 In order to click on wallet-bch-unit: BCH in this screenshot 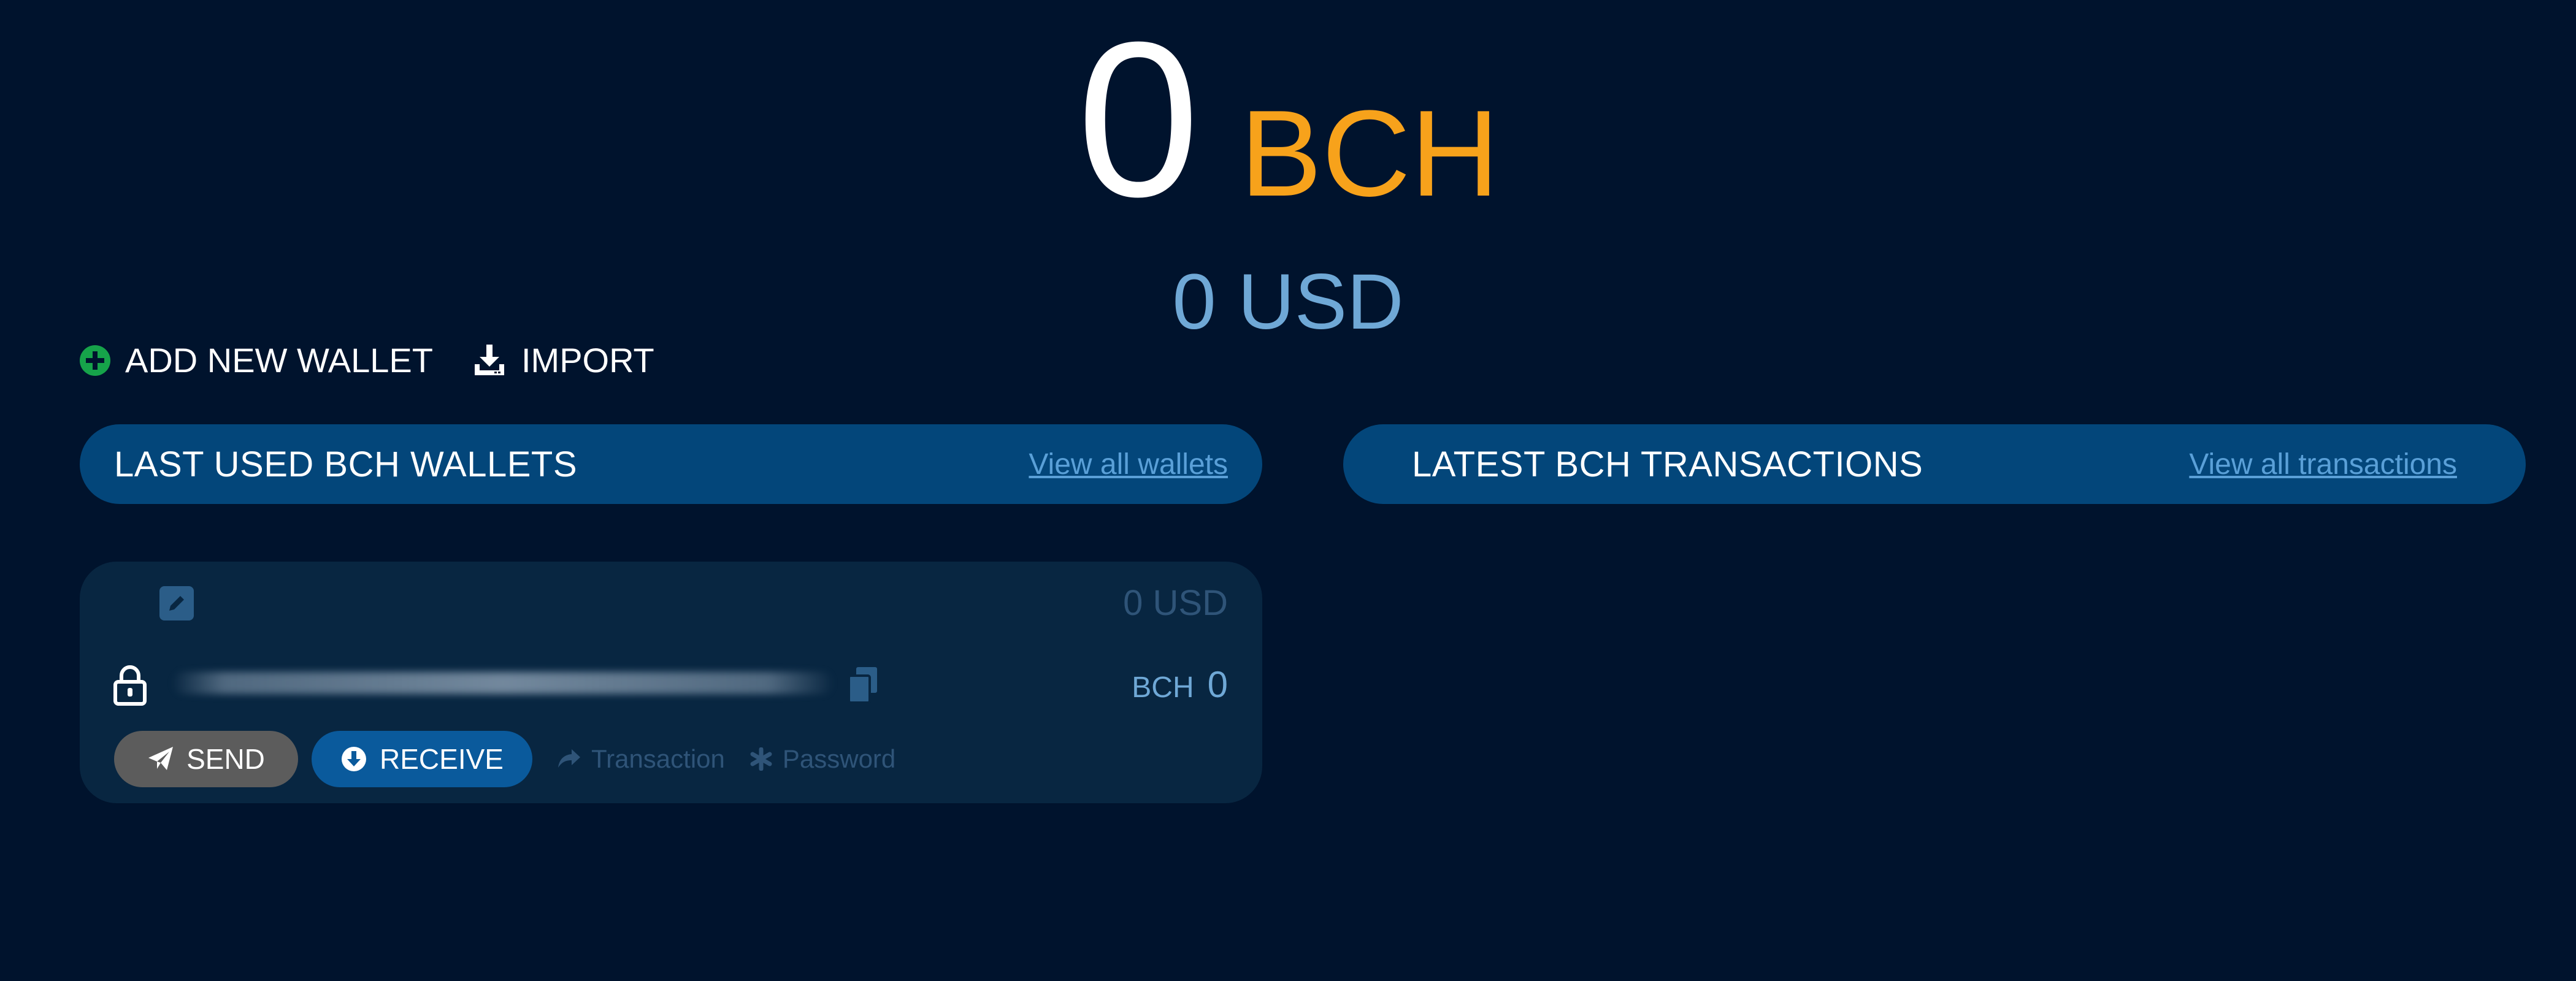, I will do `click(1163, 687)`.